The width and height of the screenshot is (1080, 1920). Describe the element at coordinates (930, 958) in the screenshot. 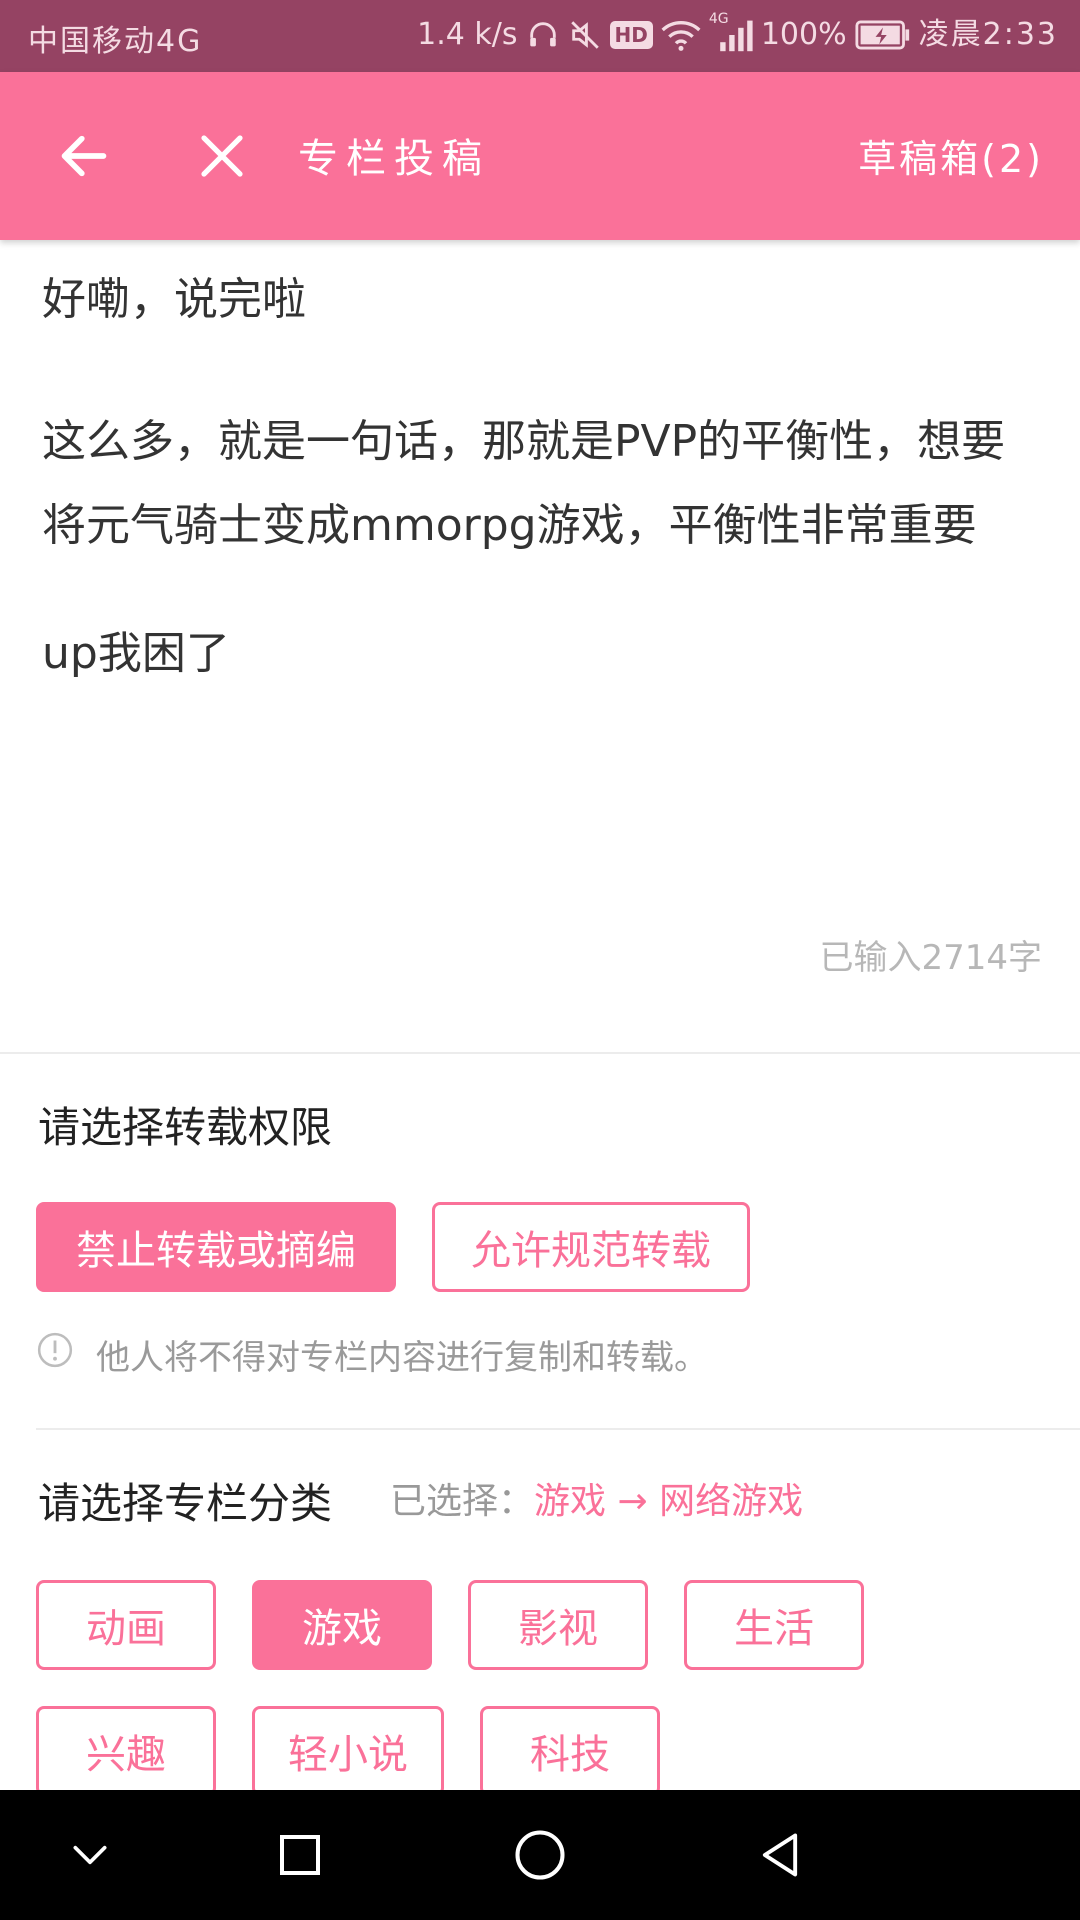

I see `word-count: 已输入2714字` at that location.